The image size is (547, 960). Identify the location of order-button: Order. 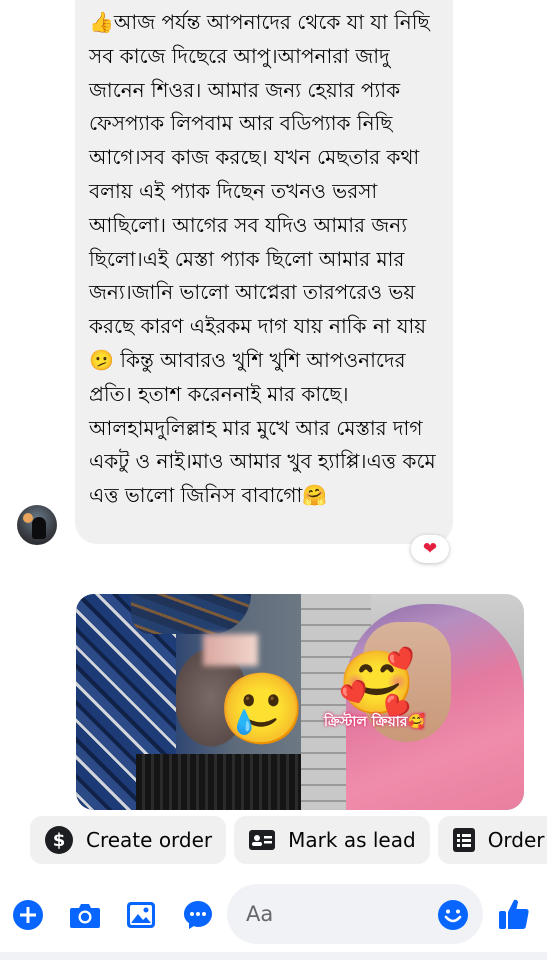
(492, 840).